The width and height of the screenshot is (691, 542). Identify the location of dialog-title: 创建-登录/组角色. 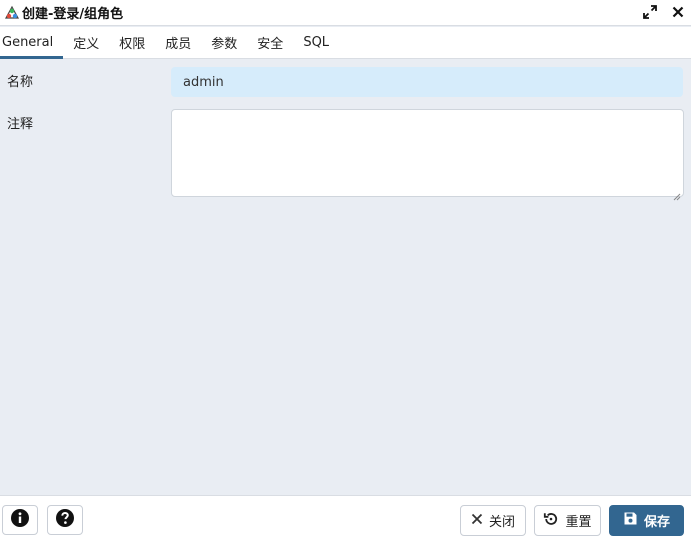
(73, 14).